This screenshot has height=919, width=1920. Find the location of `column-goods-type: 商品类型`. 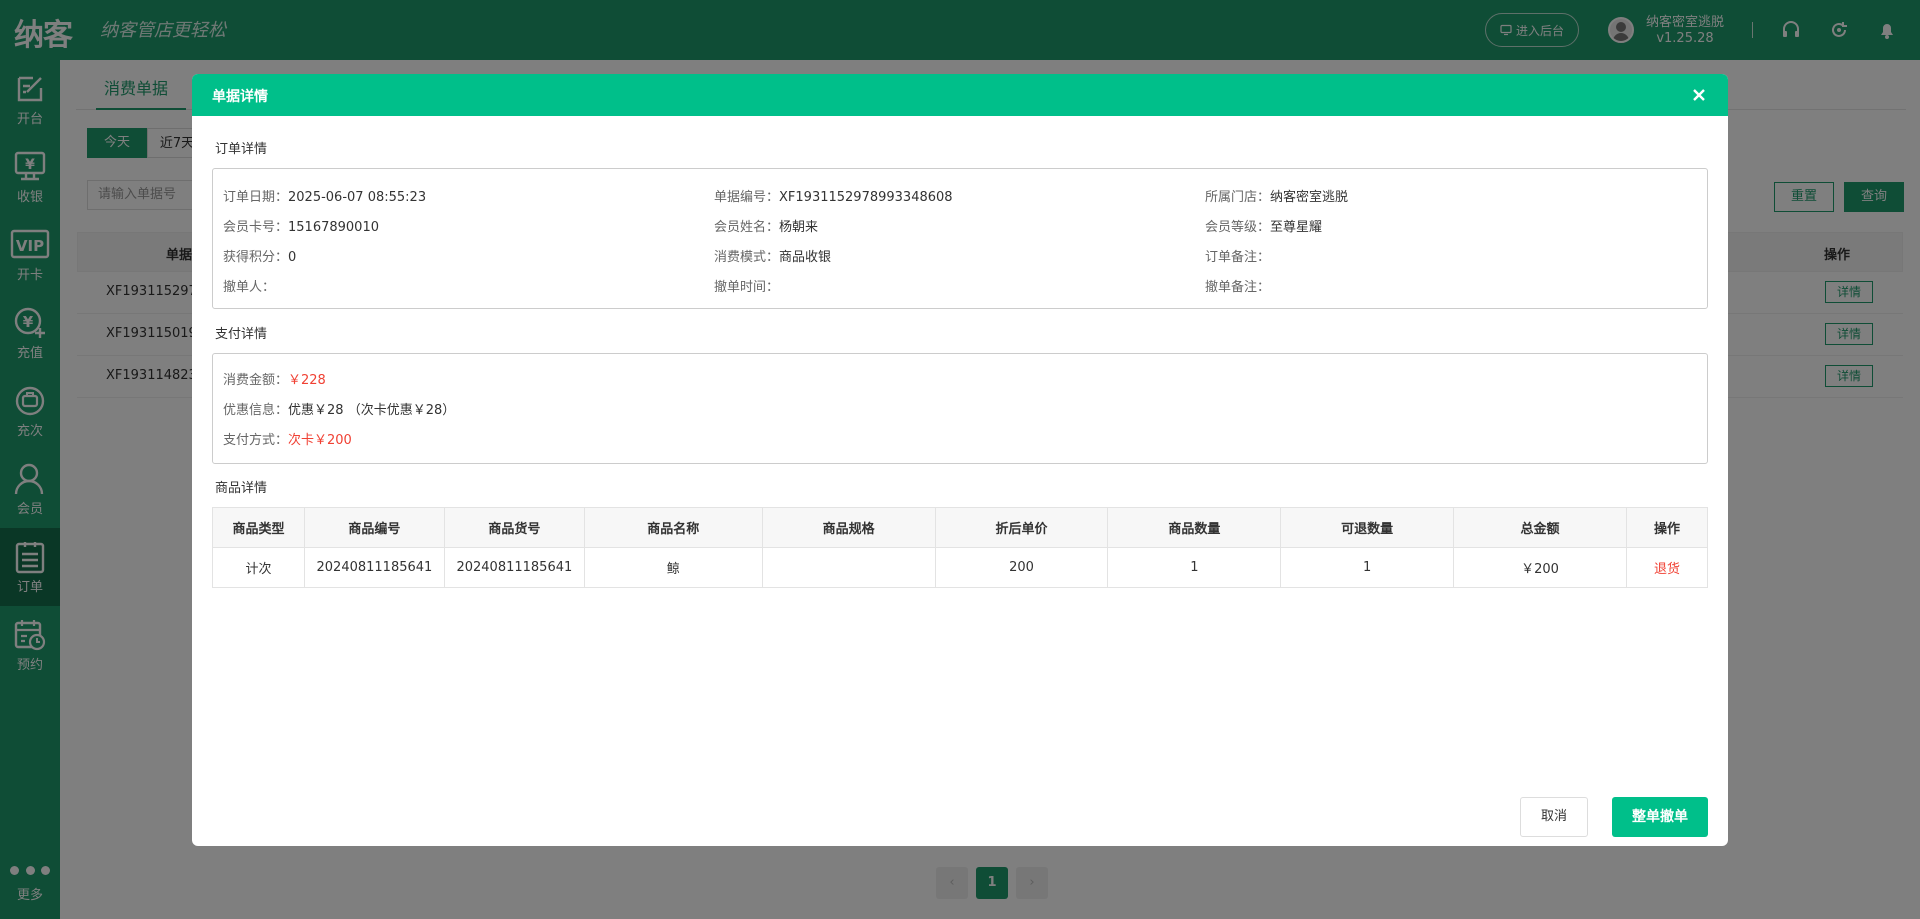

column-goods-type: 商品类型 is located at coordinates (258, 527).